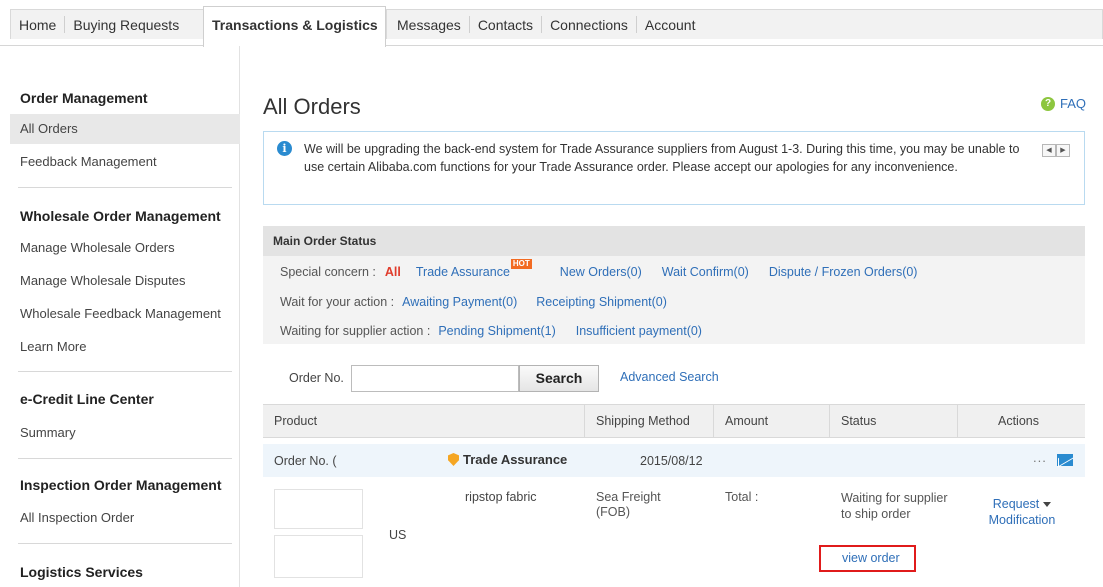  I want to click on sidebar-item-wholesale-feedback: Wholesale Feedback Management, so click(125, 314).